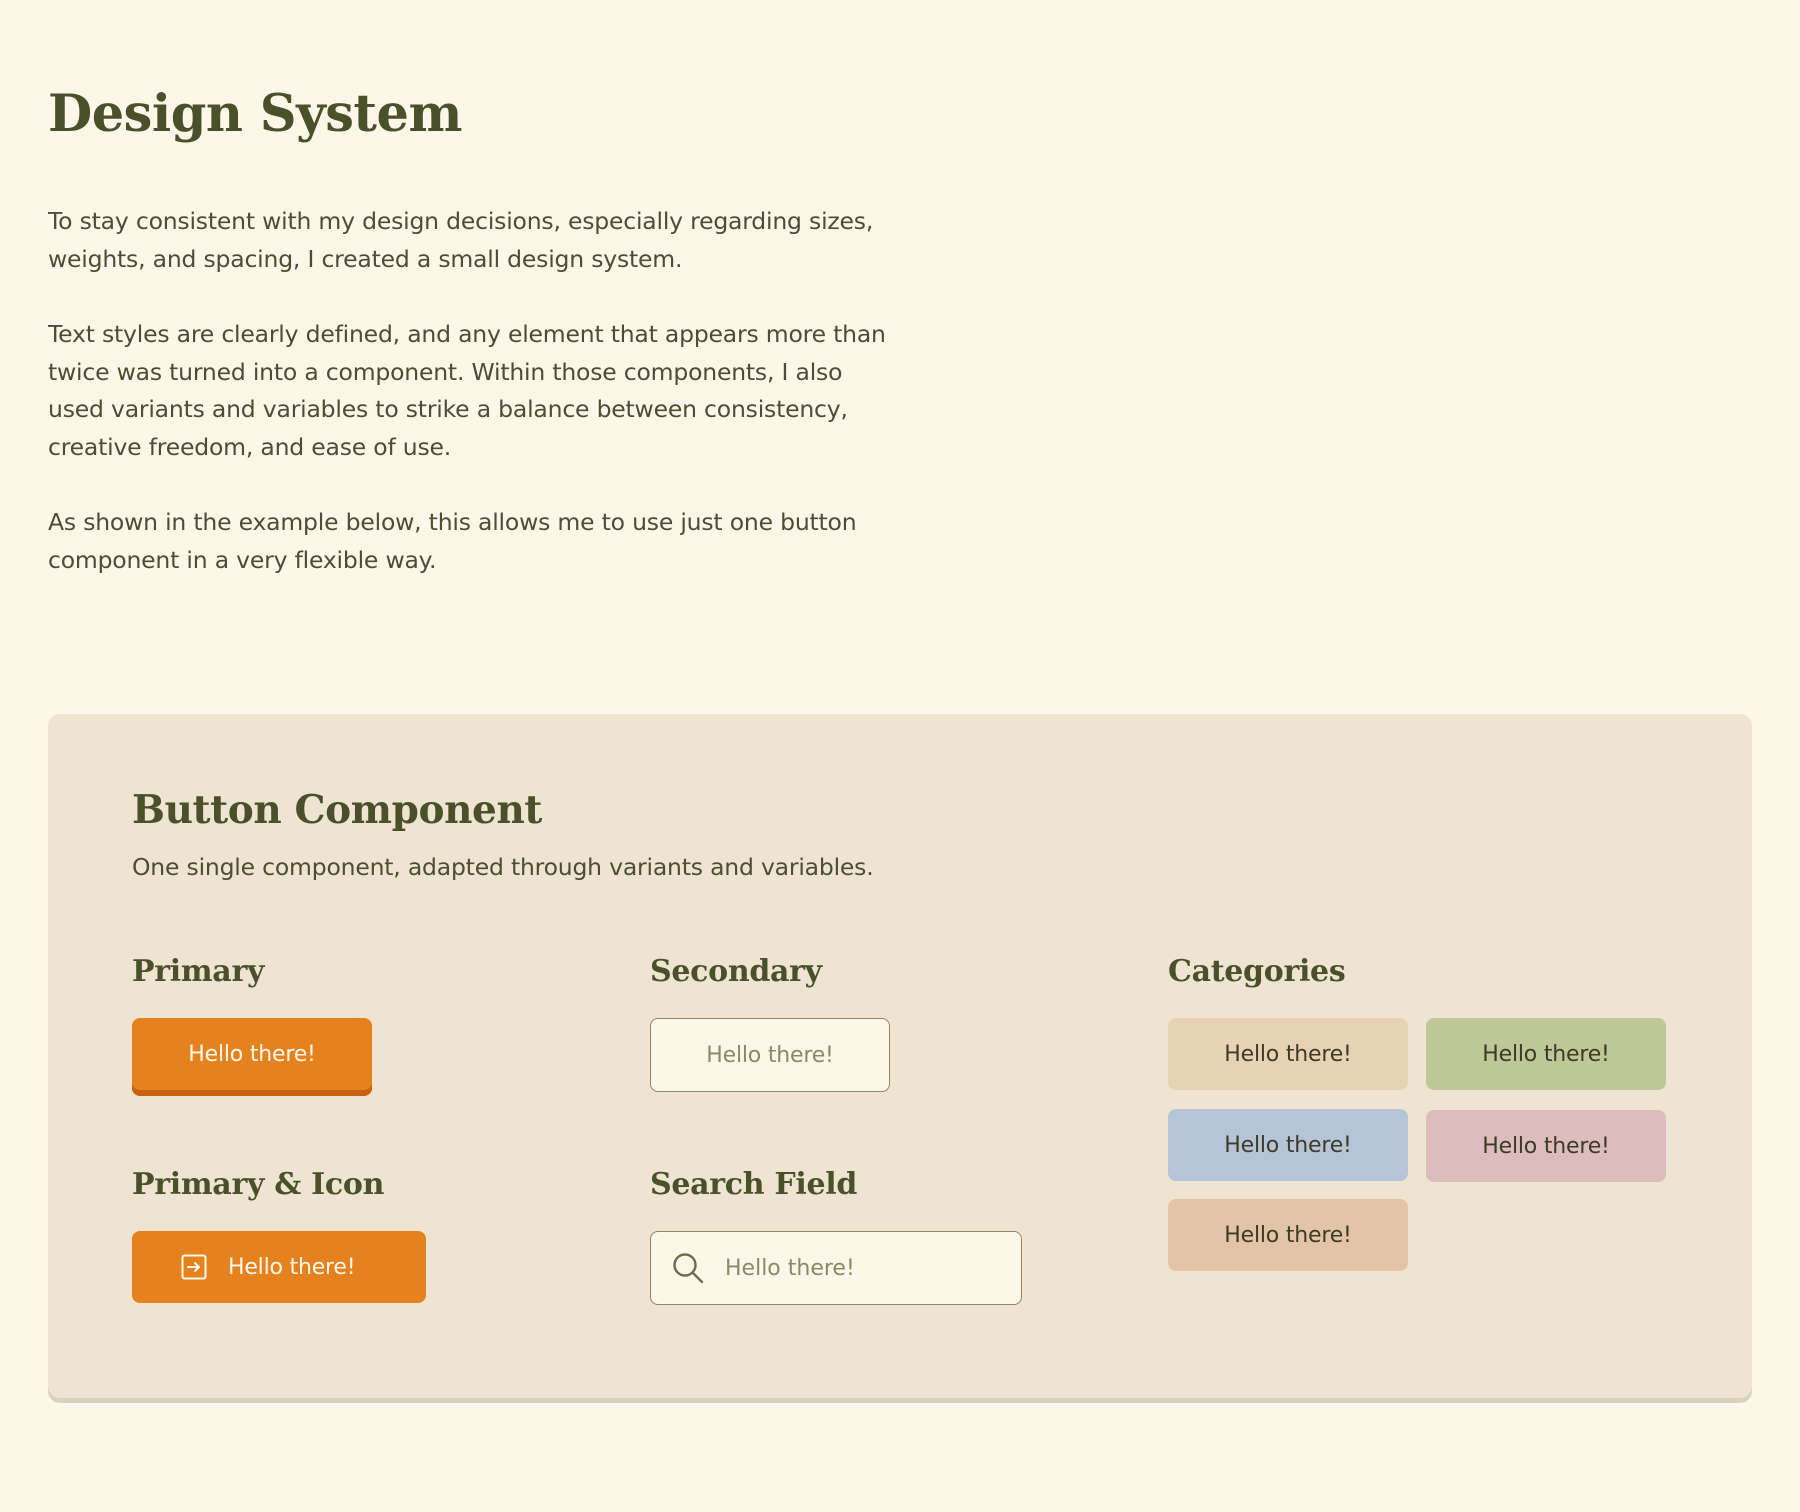 Image resolution: width=1800 pixels, height=1512 pixels. I want to click on primary-button-label: Hello there!, so click(252, 1054).